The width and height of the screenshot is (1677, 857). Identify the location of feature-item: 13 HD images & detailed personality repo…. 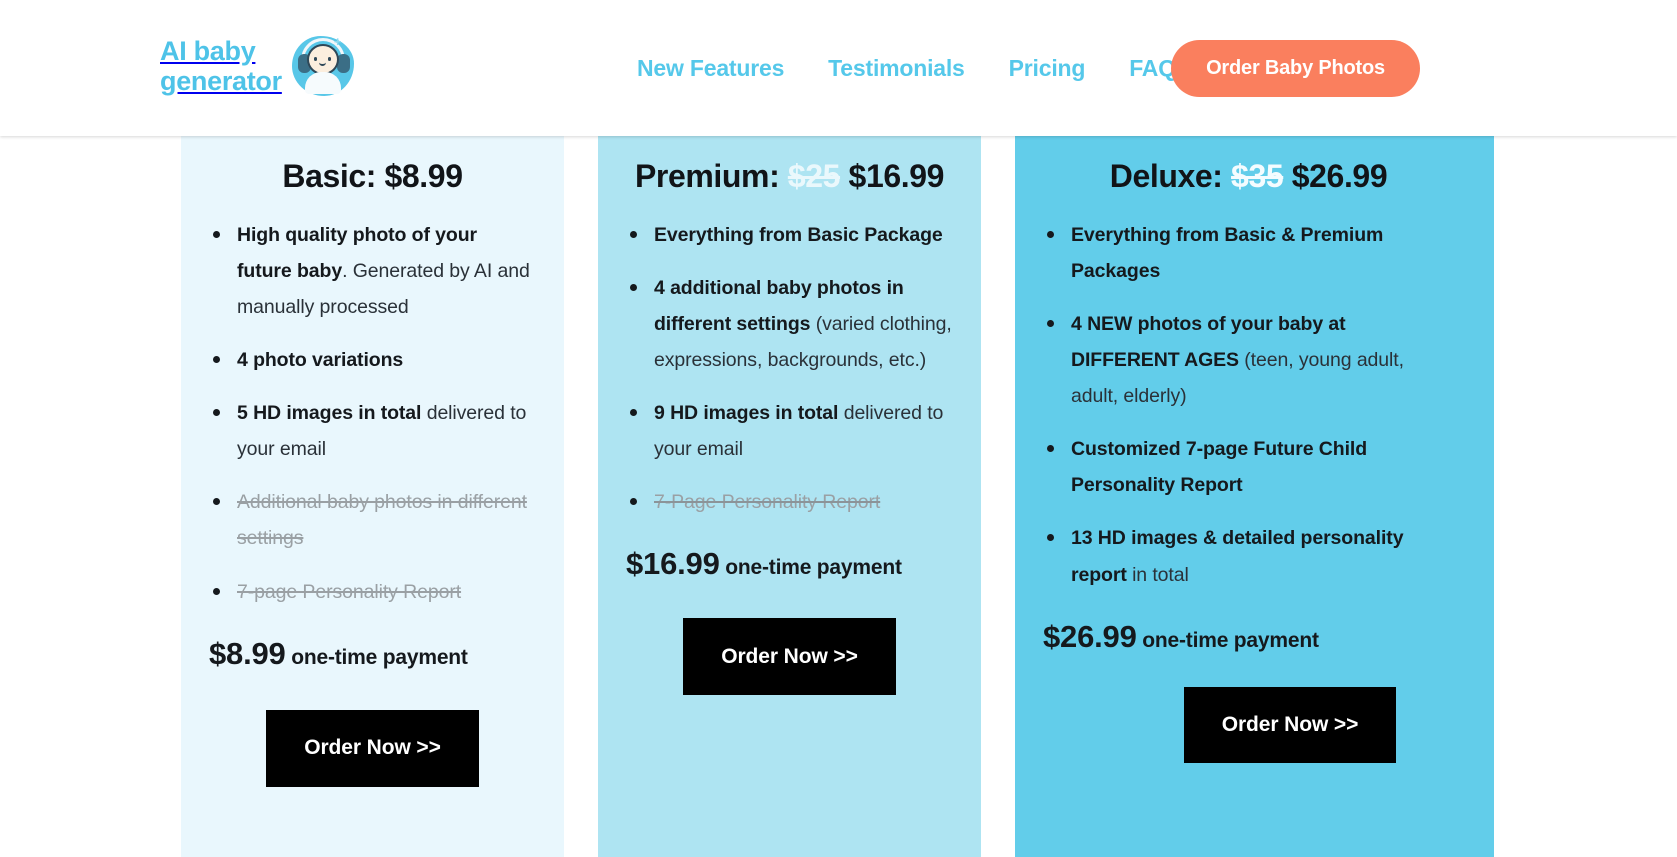
(1248, 556).